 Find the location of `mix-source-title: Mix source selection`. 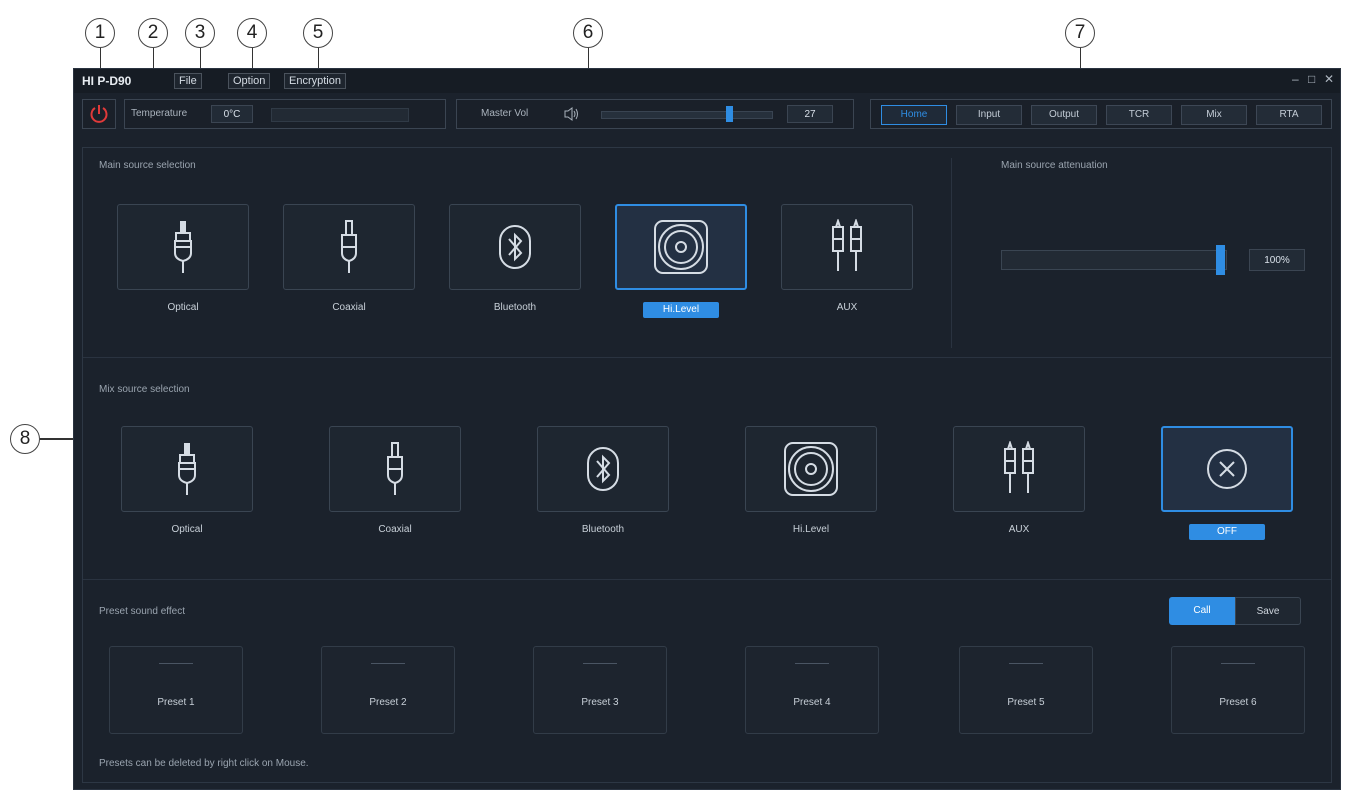

mix-source-title: Mix source selection is located at coordinates (144, 389).